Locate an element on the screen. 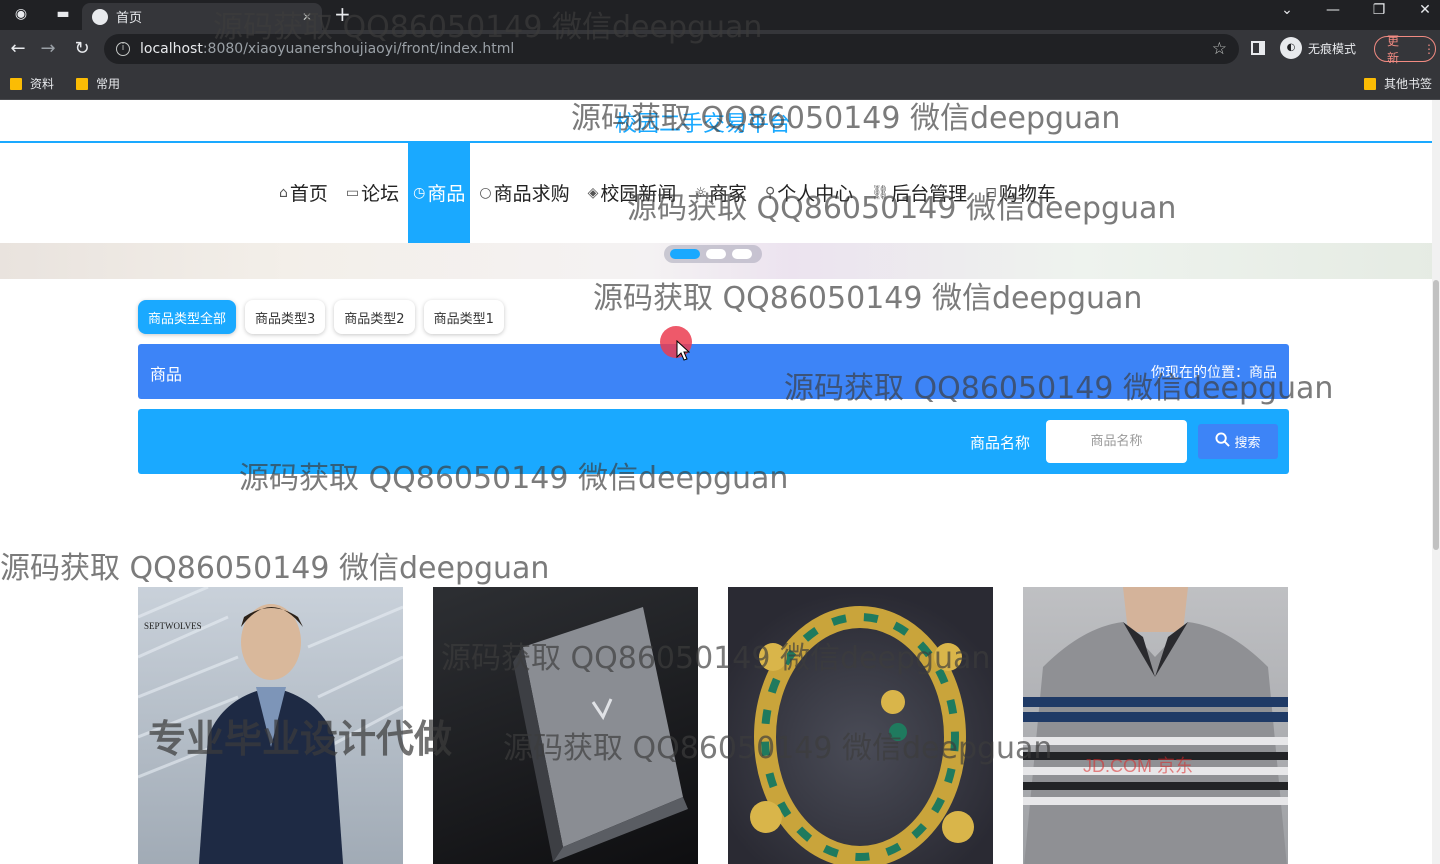 The width and height of the screenshot is (1440, 864). new-tab-button: + is located at coordinates (342, 14).